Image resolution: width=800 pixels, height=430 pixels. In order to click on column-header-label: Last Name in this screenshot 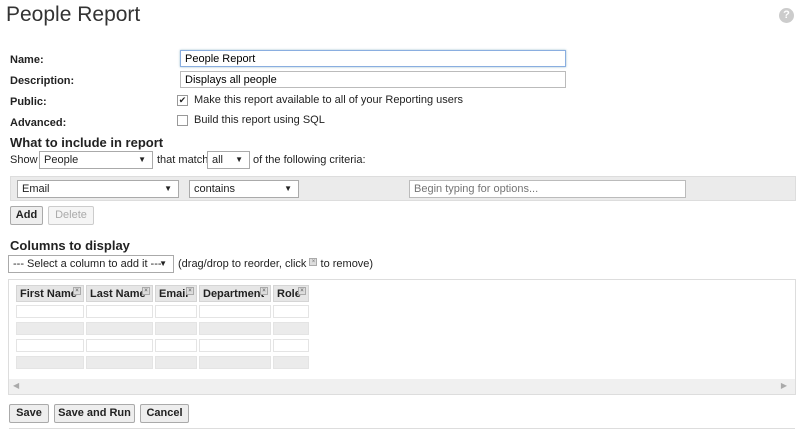, I will do `click(118, 294)`.